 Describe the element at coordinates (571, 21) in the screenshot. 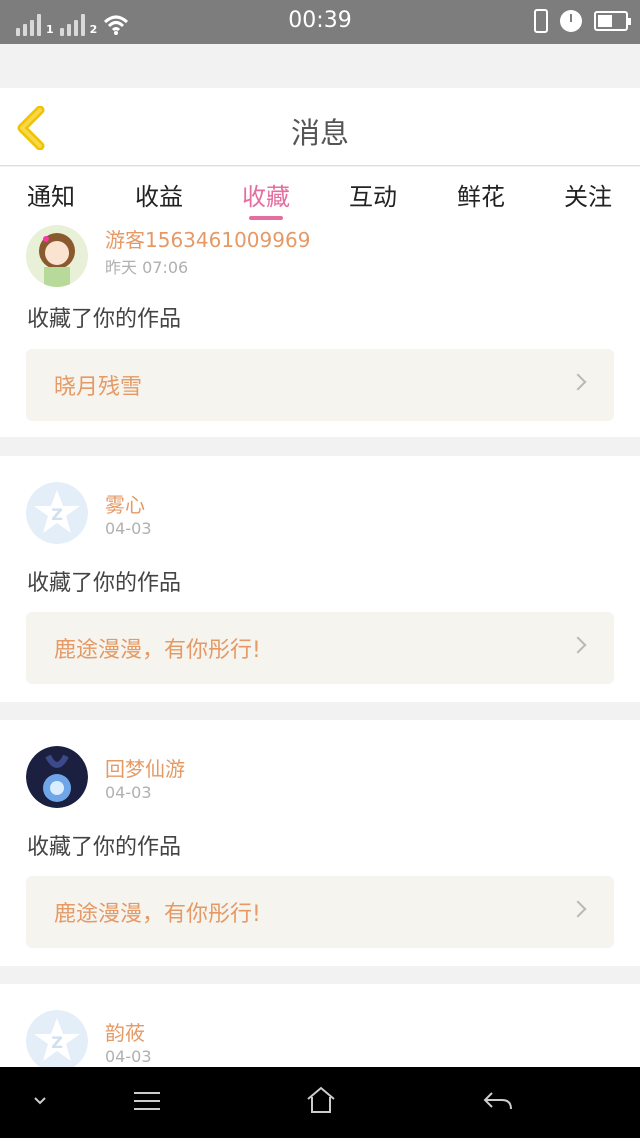

I see `alarm-icon` at that location.